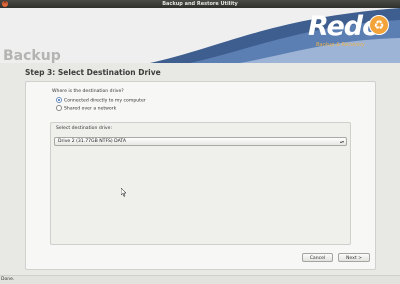 Image resolution: width=400 pixels, height=284 pixels. I want to click on cancel-button: Cancel, so click(317, 257).